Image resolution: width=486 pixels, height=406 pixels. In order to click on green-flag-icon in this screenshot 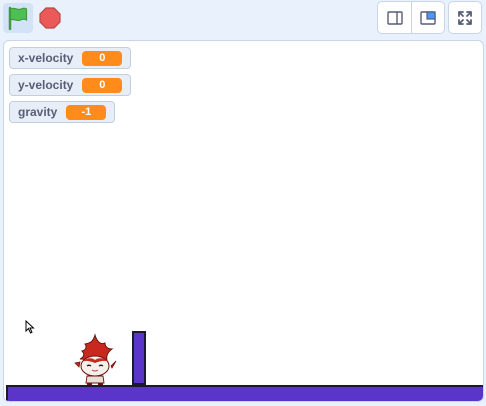, I will do `click(18, 18)`.